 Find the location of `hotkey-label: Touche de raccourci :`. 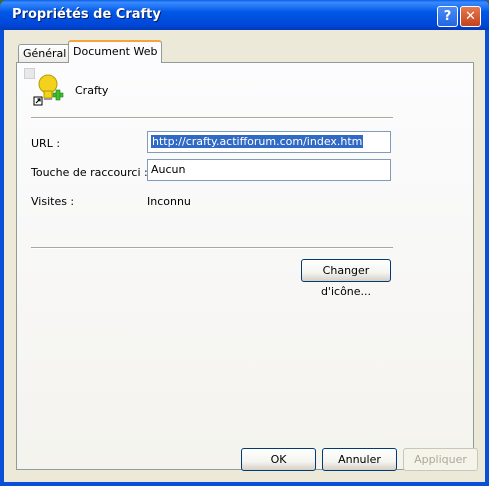

hotkey-label: Touche de raccourci : is located at coordinates (89, 172).